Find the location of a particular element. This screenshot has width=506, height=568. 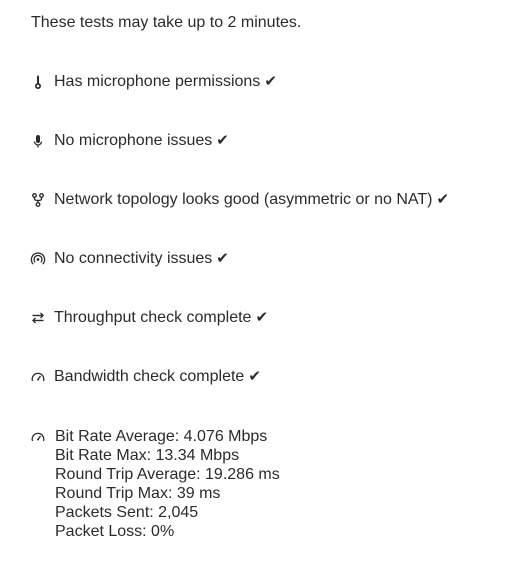

network-topology-icon is located at coordinates (38, 200).